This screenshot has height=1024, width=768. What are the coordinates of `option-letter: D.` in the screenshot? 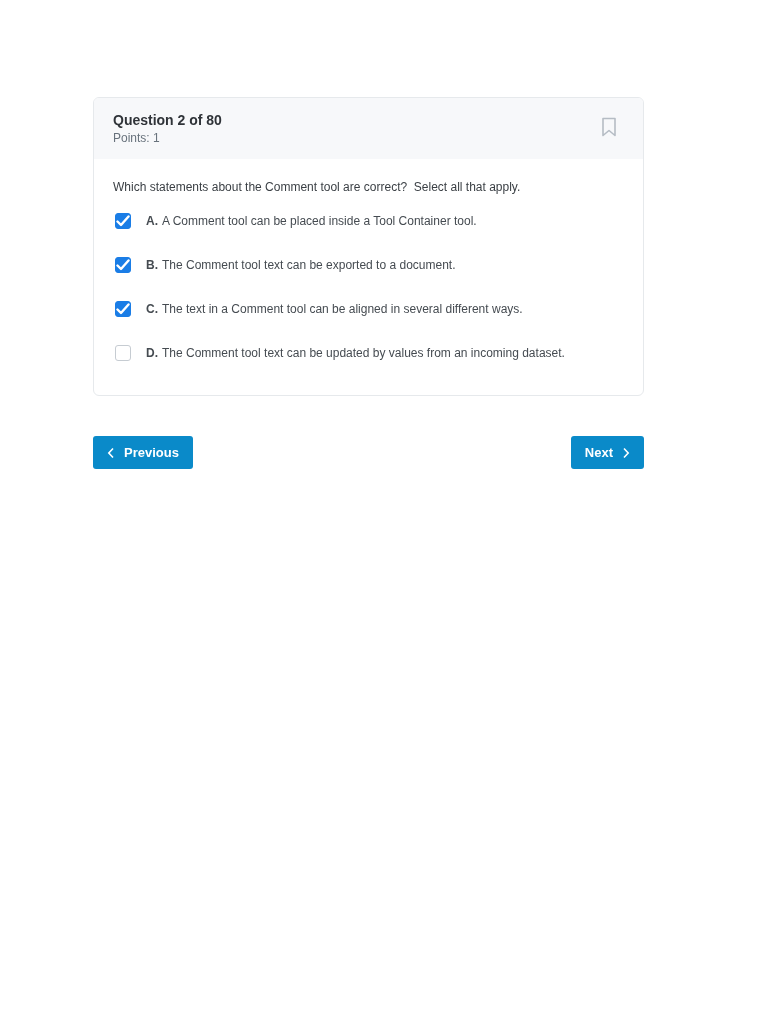 It's located at (152, 353).